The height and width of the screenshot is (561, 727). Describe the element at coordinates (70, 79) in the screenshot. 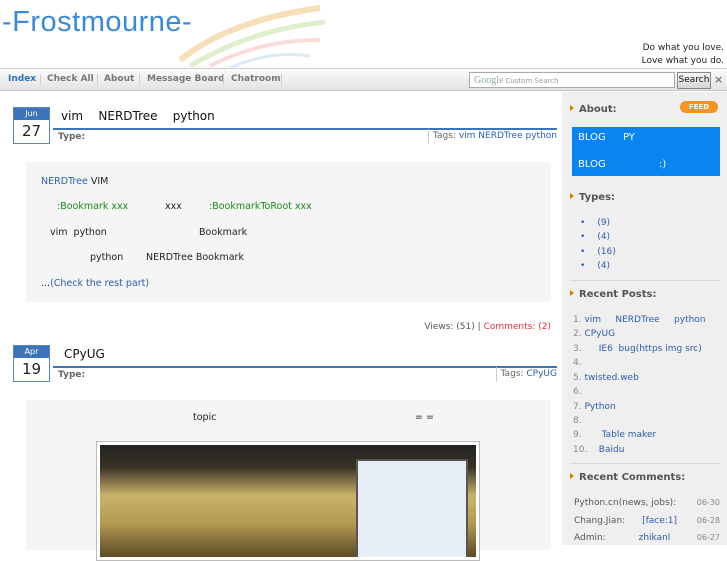

I see `tab-check-all: Check All` at that location.